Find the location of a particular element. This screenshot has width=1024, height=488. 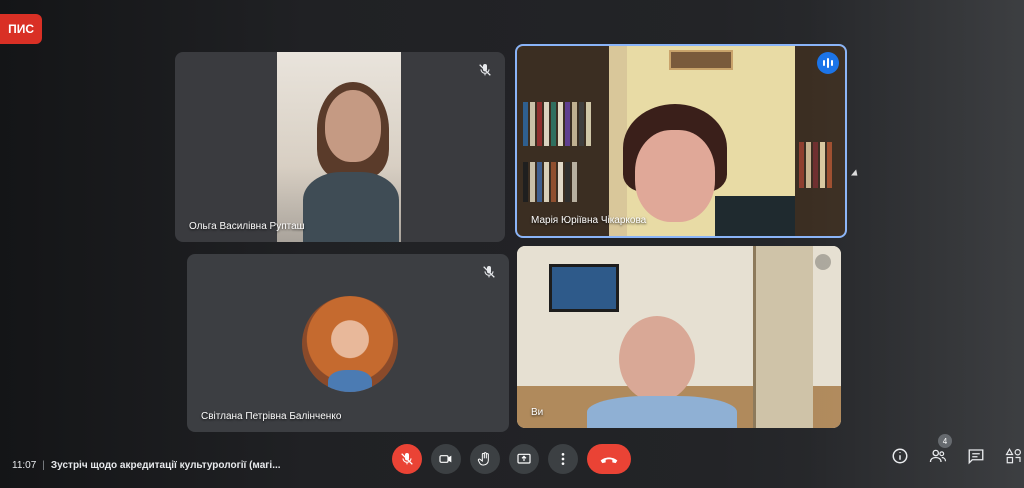

leave-call-button is located at coordinates (609, 459).